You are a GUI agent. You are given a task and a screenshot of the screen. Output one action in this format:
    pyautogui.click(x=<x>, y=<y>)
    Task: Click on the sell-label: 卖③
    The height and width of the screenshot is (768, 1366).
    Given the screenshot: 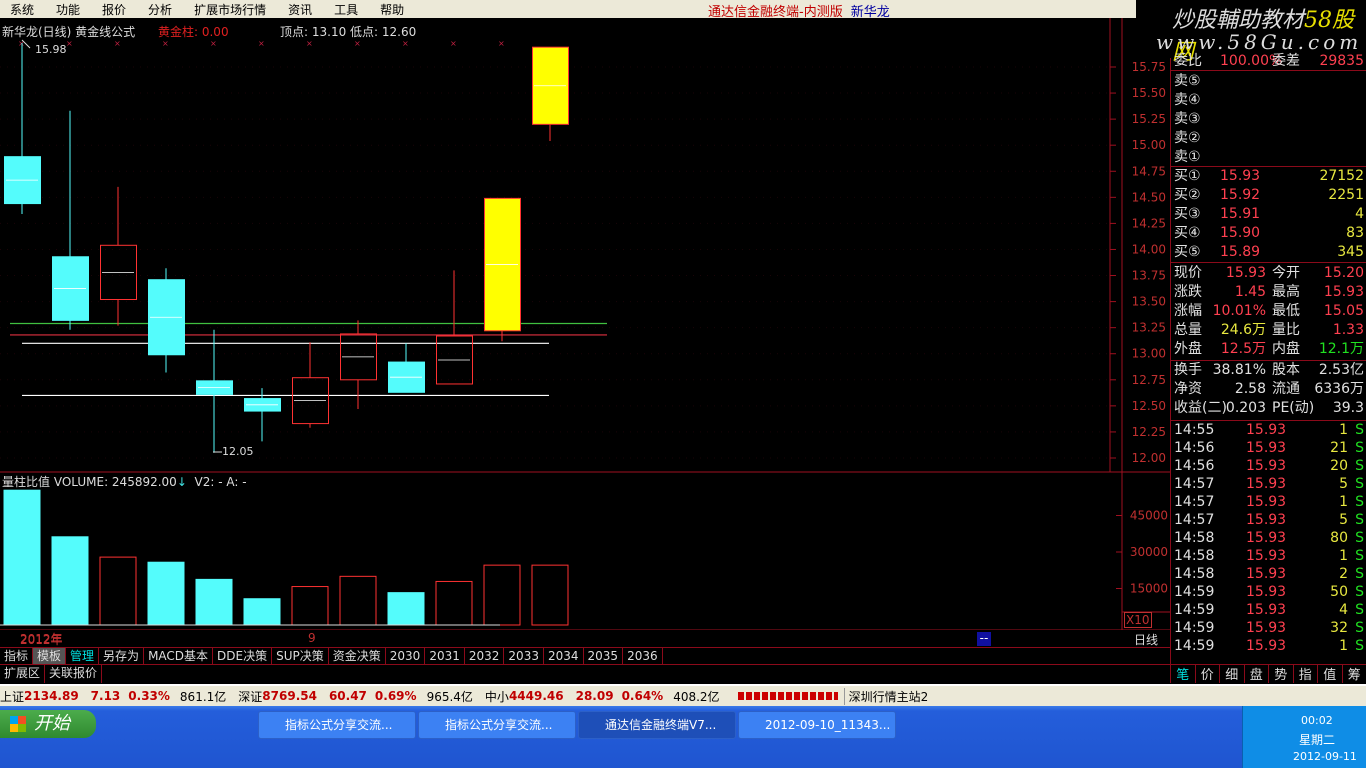 What is the action you would take?
    pyautogui.click(x=1187, y=119)
    